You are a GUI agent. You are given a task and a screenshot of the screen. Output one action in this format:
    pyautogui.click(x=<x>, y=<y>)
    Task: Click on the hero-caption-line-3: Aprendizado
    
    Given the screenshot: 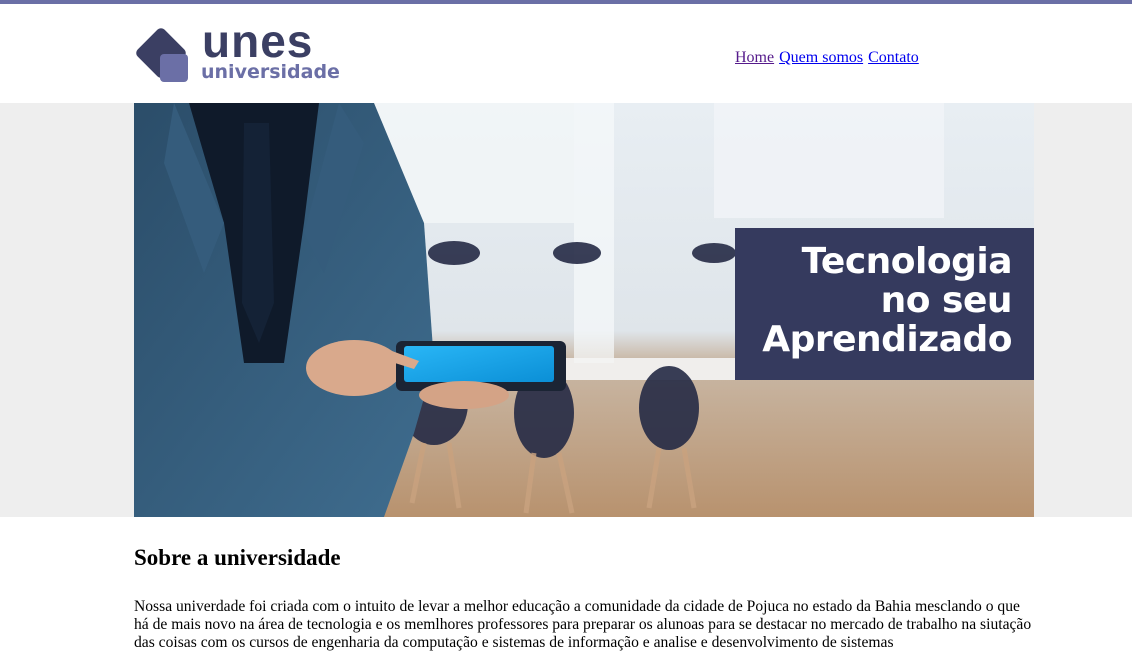 What is the action you would take?
    pyautogui.click(x=887, y=339)
    